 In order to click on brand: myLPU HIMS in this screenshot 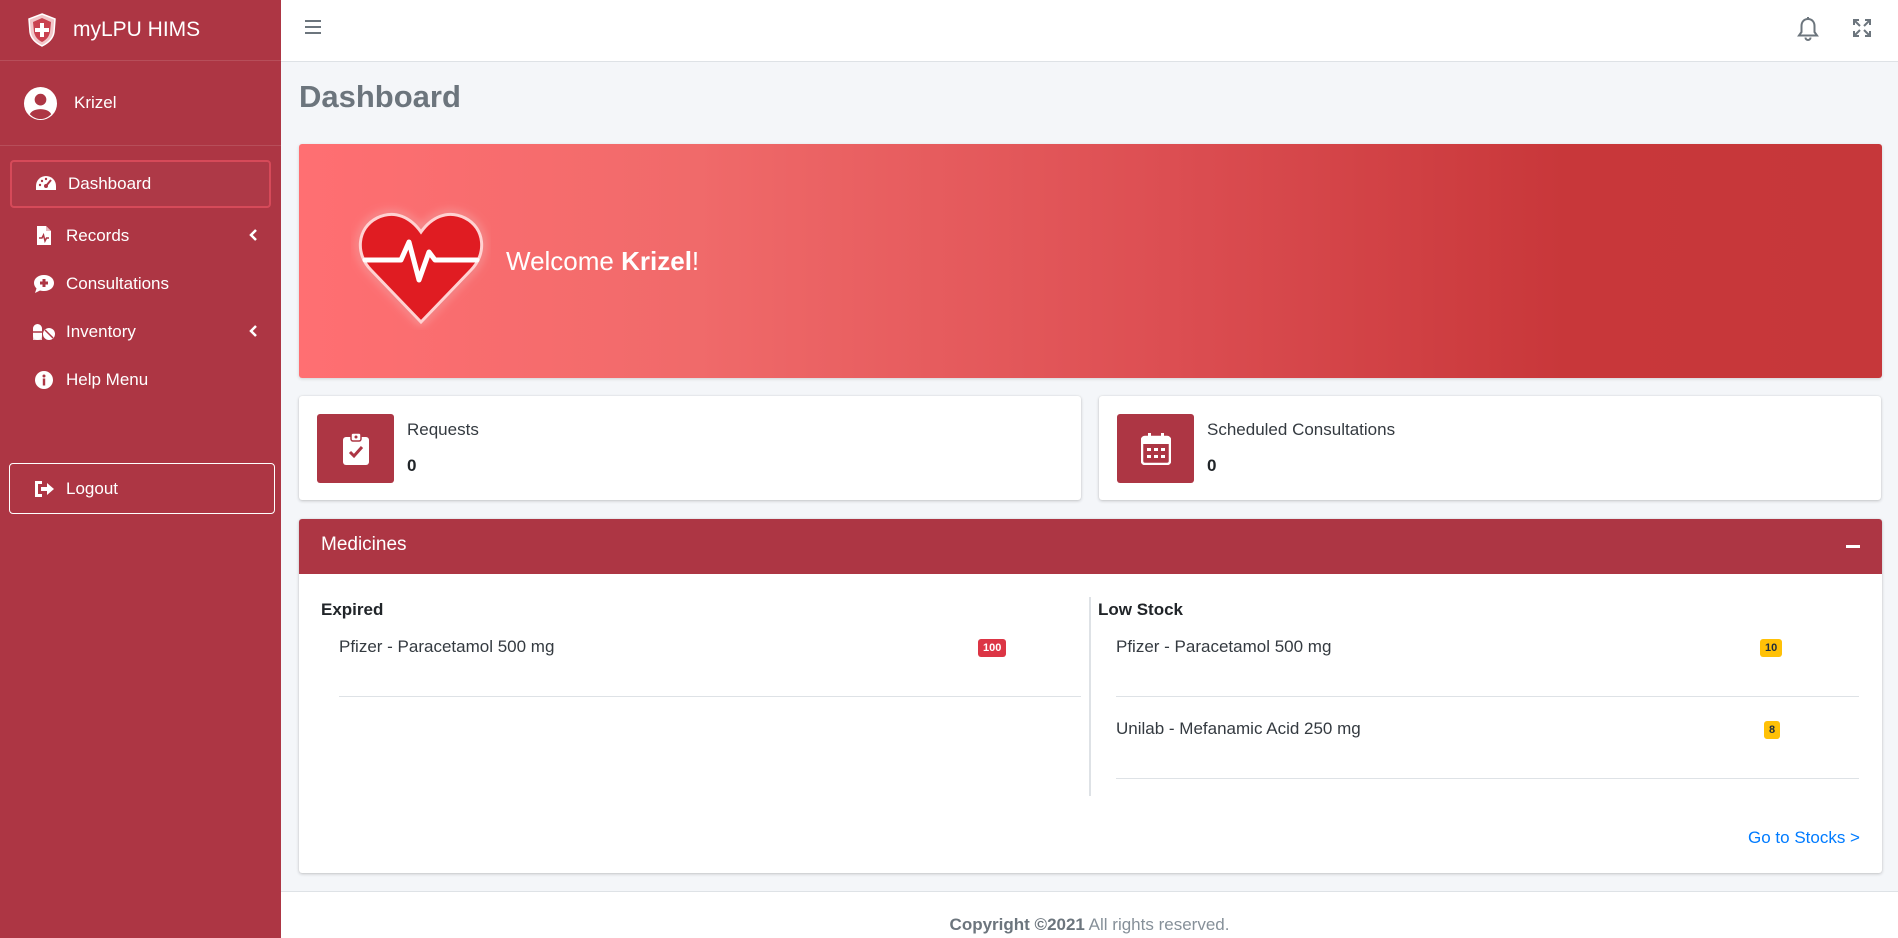, I will do `click(140, 30)`.